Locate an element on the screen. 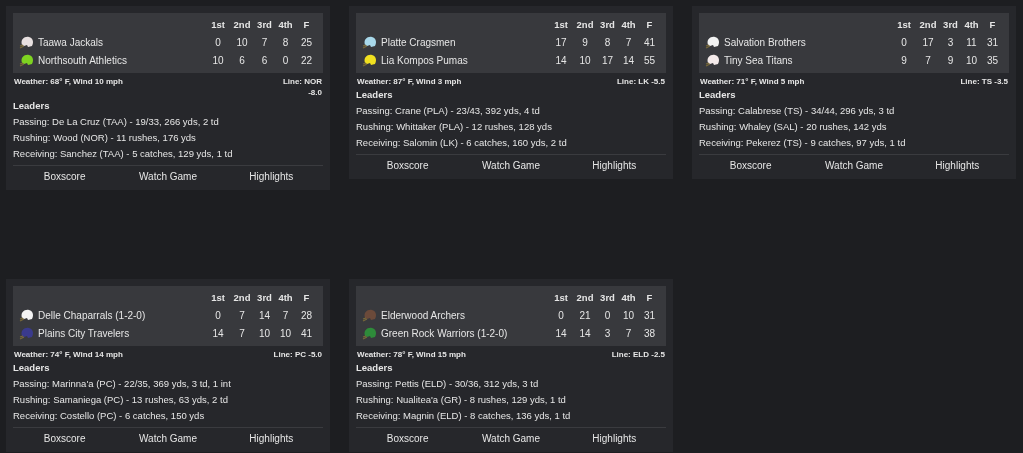 The height and width of the screenshot is (453, 1023). weather-text: Weather: 87° F, Wind 3 mph is located at coordinates (409, 81).